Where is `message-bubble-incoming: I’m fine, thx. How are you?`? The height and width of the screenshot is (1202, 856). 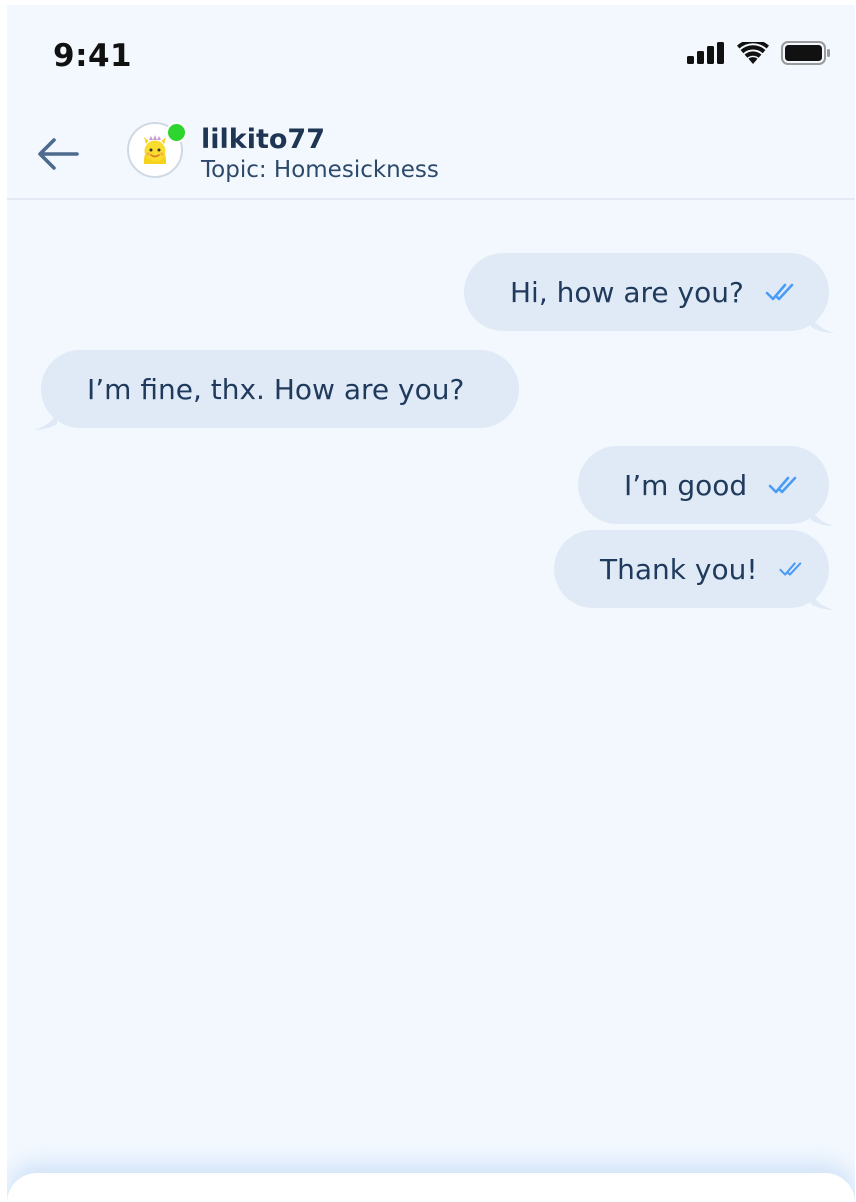 message-bubble-incoming: I’m fine, thx. How are you? is located at coordinates (276, 390).